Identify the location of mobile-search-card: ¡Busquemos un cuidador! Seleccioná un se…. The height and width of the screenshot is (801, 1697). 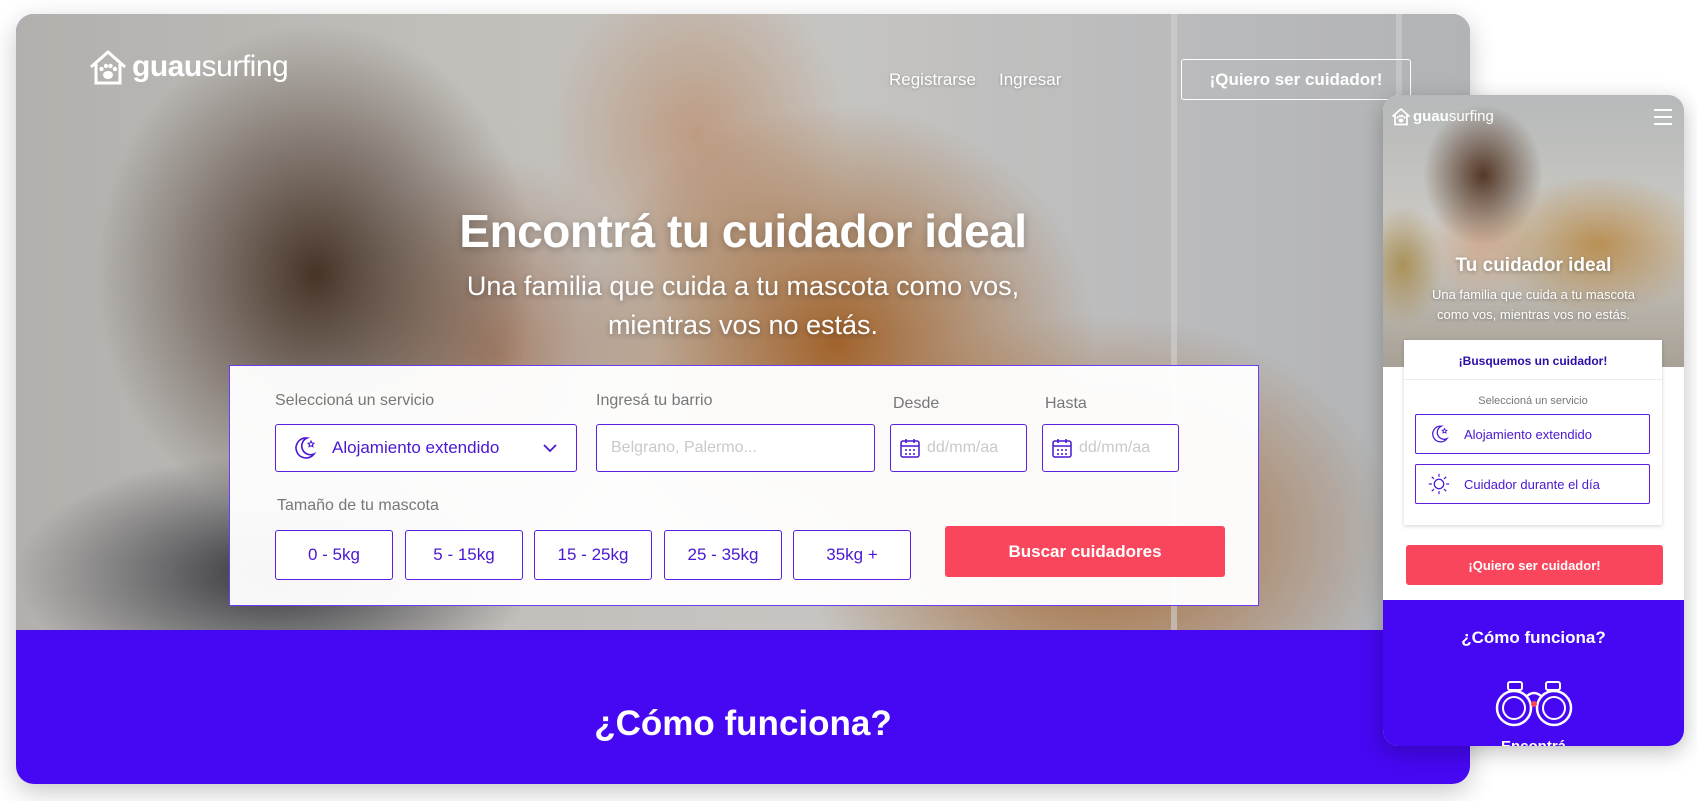
(1533, 432).